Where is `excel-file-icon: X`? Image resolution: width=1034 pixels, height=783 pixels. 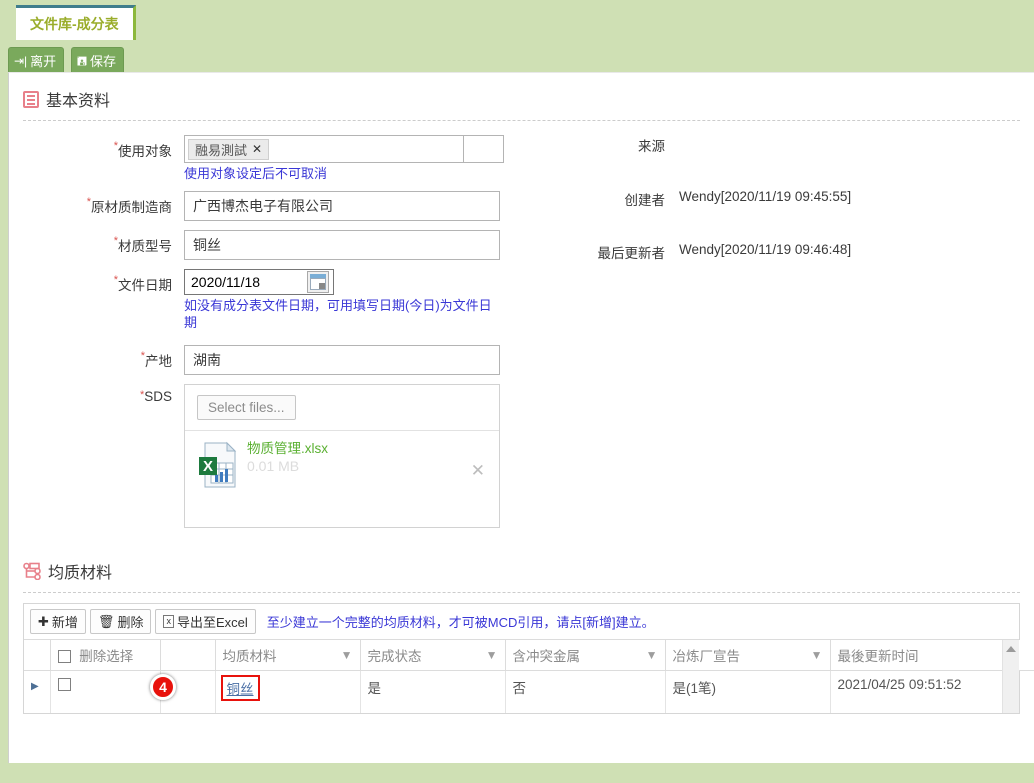 excel-file-icon: X is located at coordinates (218, 466).